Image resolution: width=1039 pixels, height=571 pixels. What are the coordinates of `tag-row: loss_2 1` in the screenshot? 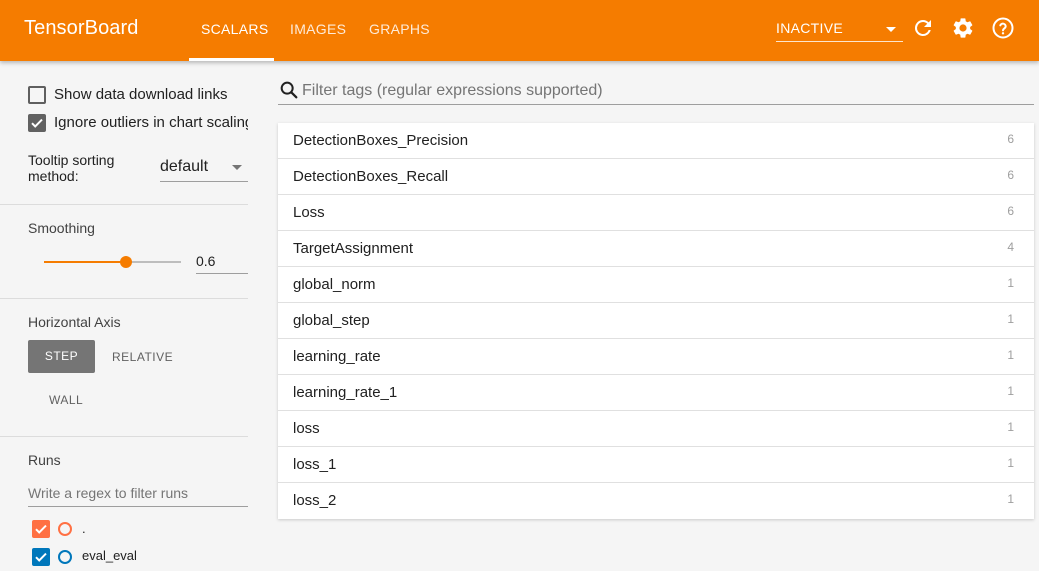 It's located at (656, 501).